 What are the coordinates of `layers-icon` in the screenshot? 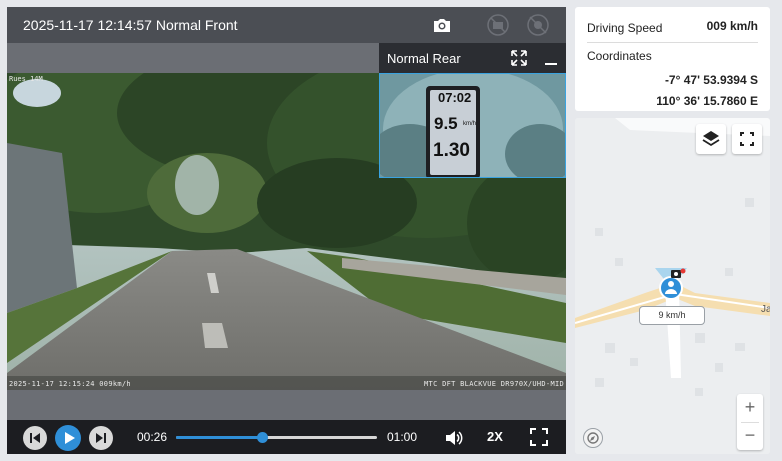 It's located at (711, 139).